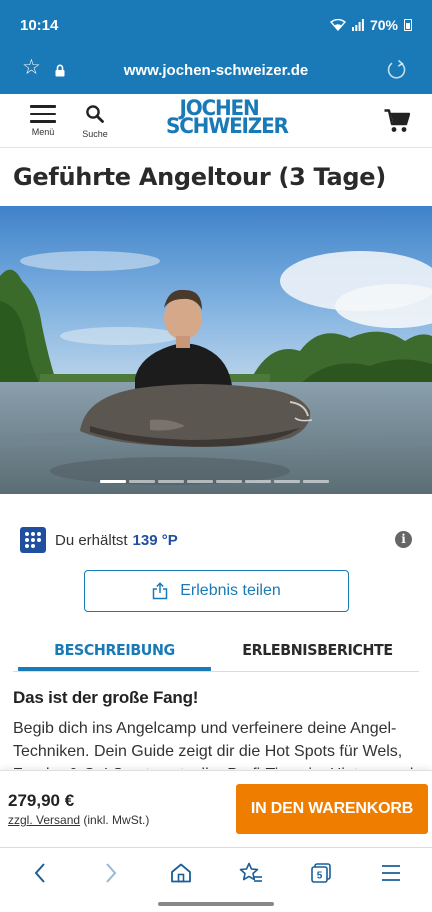  I want to click on browser-url-bar: ☆ www.jochen-schweizer.de, so click(216, 73).